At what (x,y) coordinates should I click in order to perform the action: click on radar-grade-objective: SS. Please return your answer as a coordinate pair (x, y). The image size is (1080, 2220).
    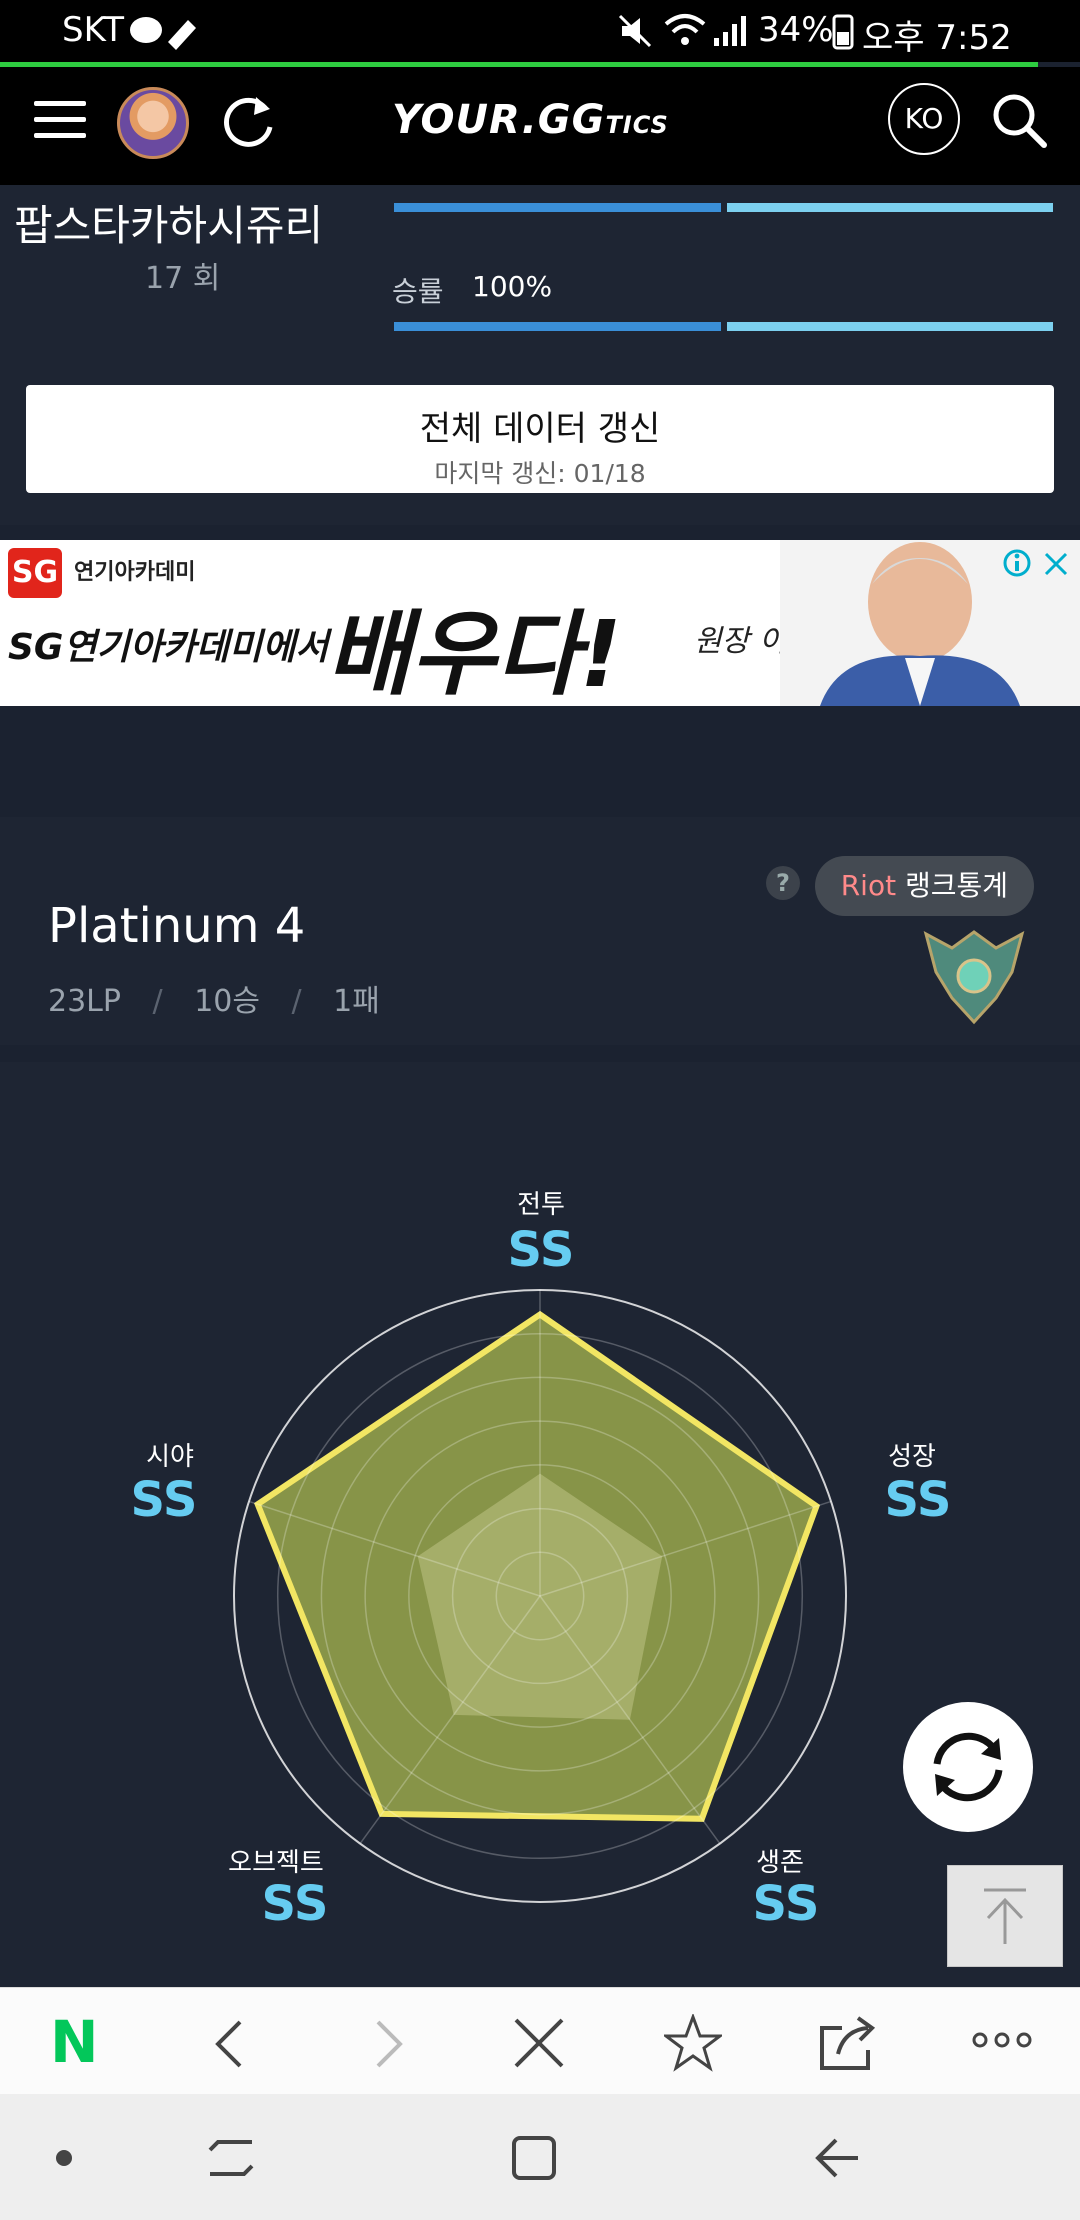
    Looking at the image, I should click on (295, 1904).